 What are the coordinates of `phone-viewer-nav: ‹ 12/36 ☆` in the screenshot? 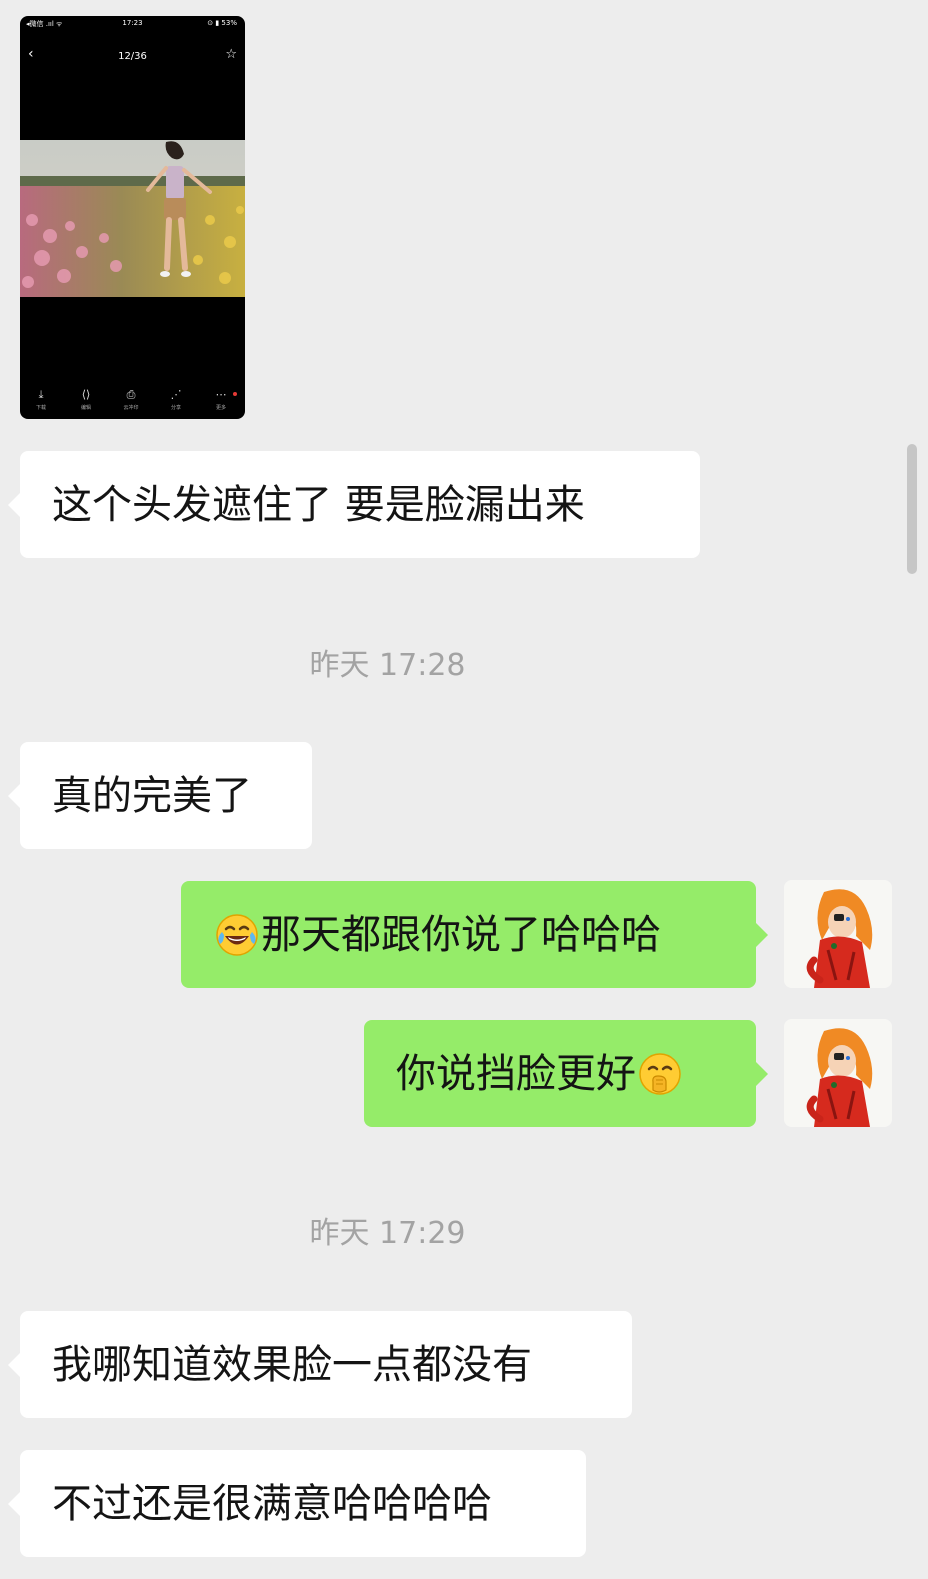 It's located at (132, 56).